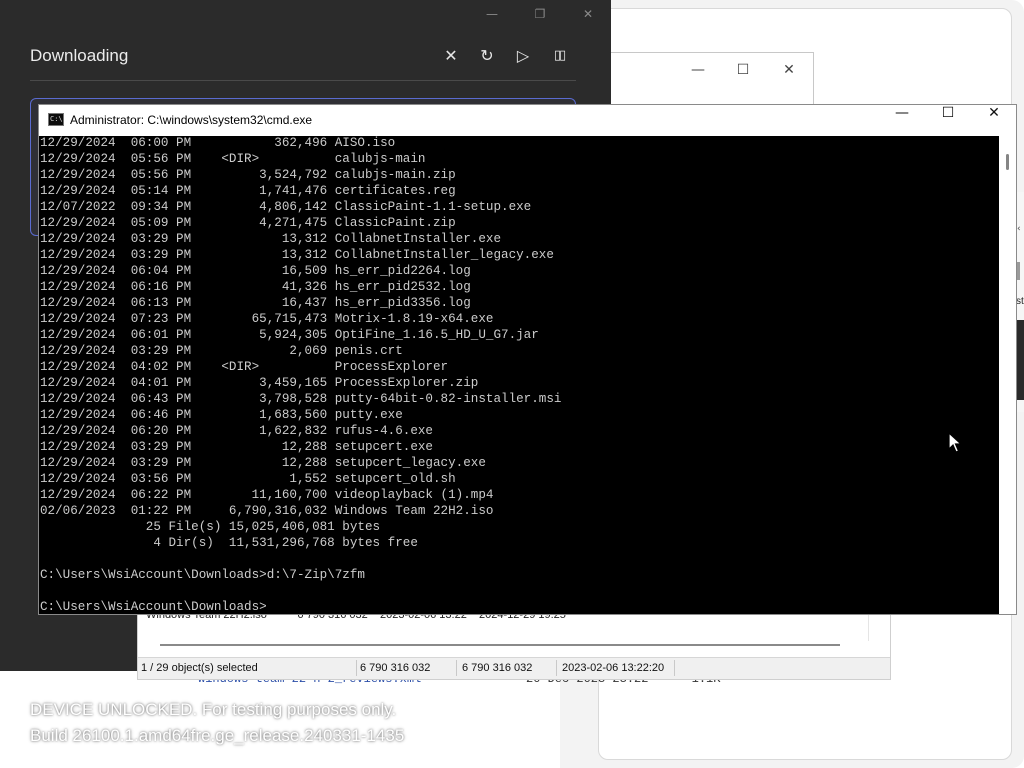  Describe the element at coordinates (221, 415) in the screenshot. I see `console-line: 12/29/2024 06:46 PM 1,683,560 putty.exe` at that location.